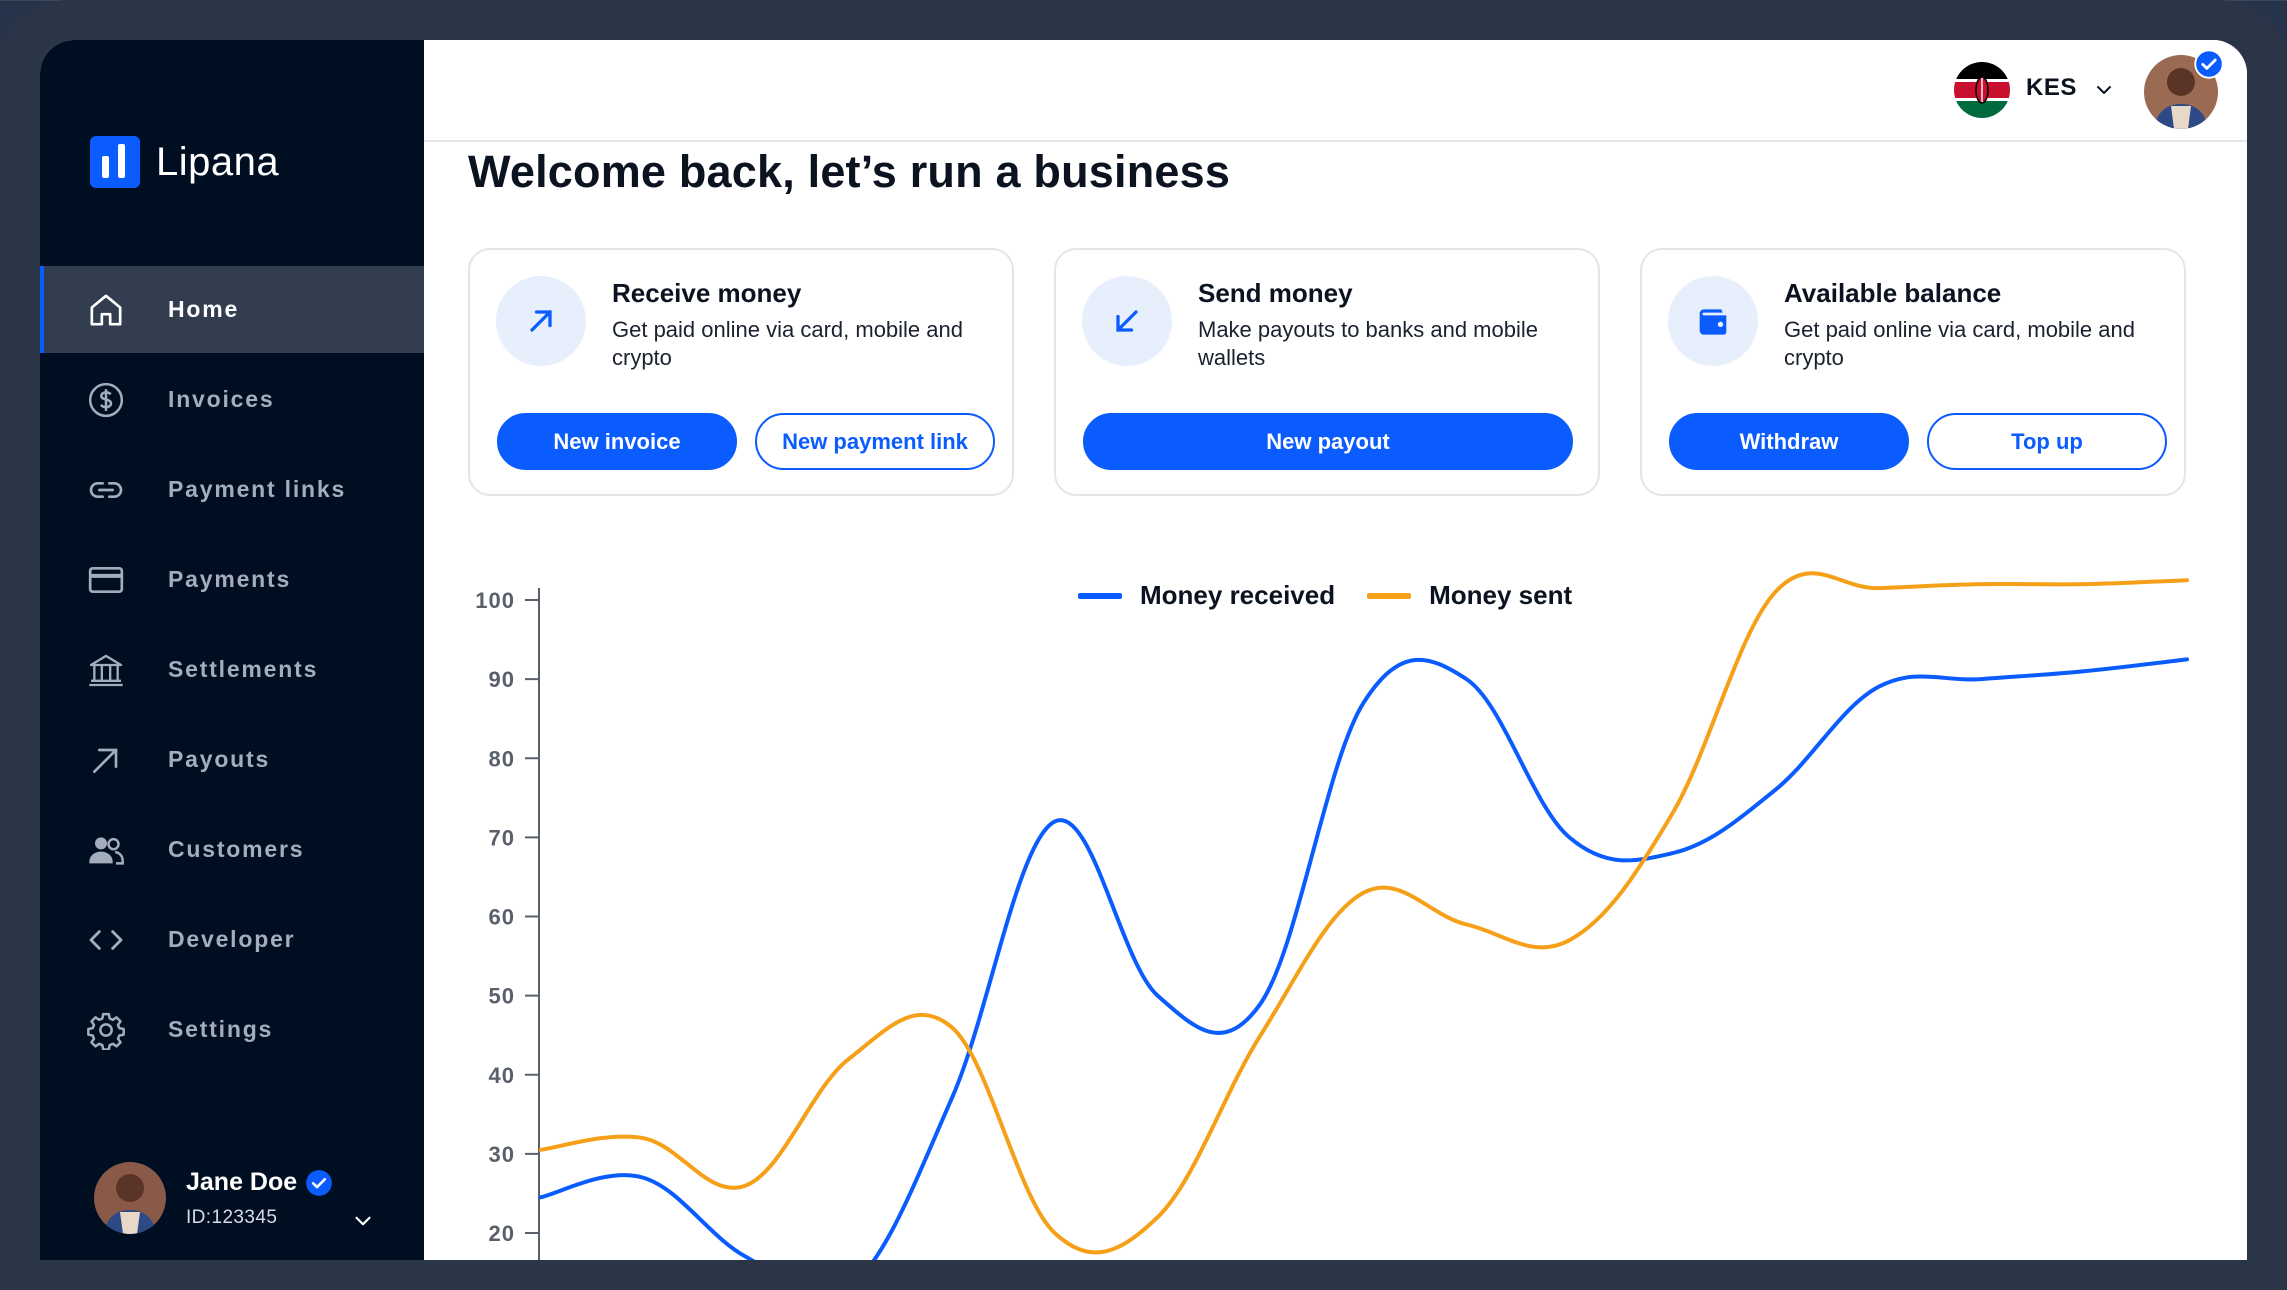 This screenshot has height=1290, width=2287. Describe the element at coordinates (502, 758) in the screenshot. I see `y-tick-label: 80` at that location.